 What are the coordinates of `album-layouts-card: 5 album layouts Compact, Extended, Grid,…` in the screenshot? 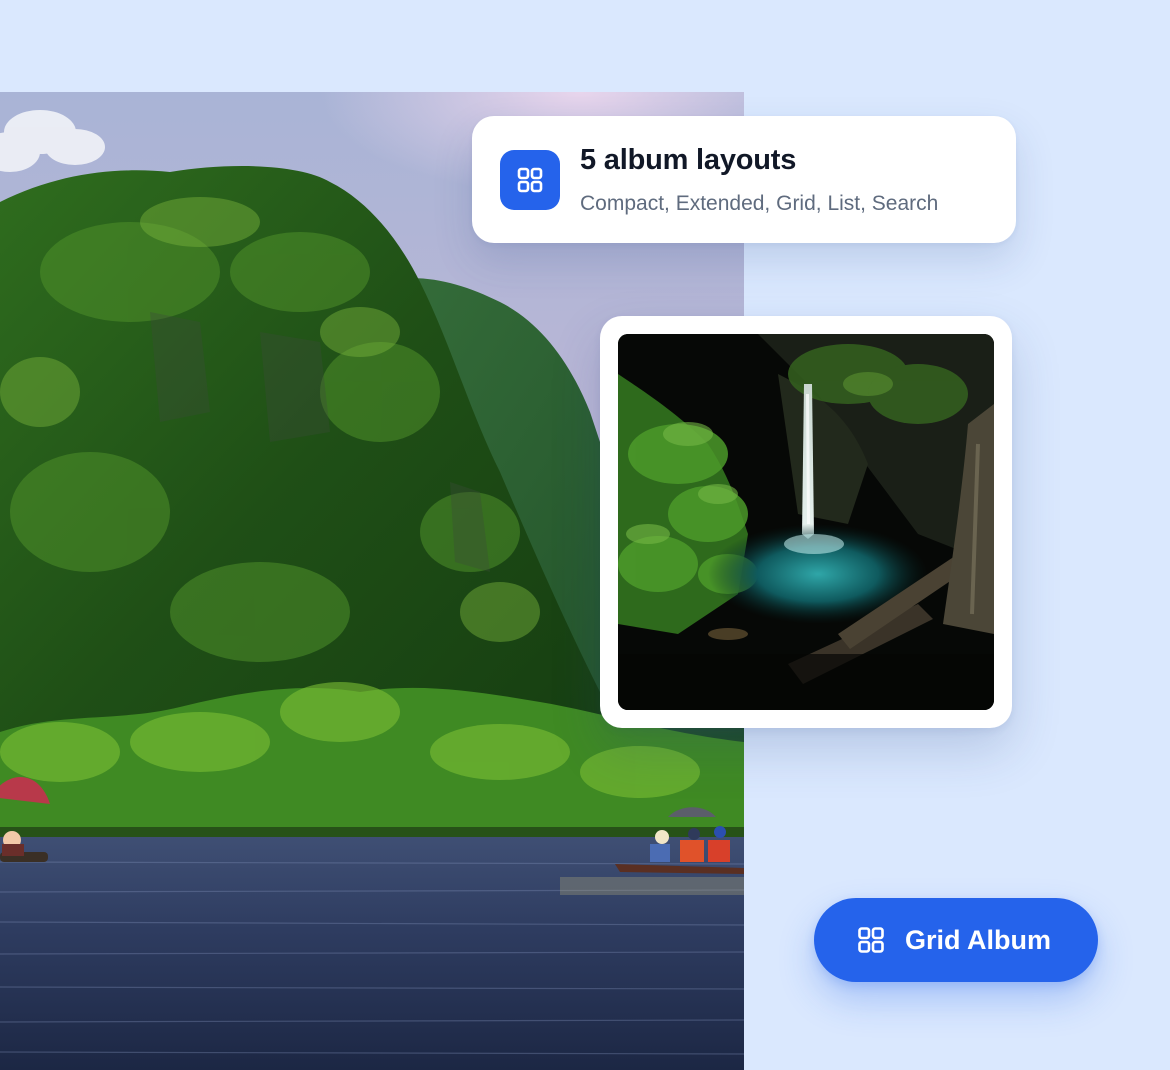 It's located at (744, 179).